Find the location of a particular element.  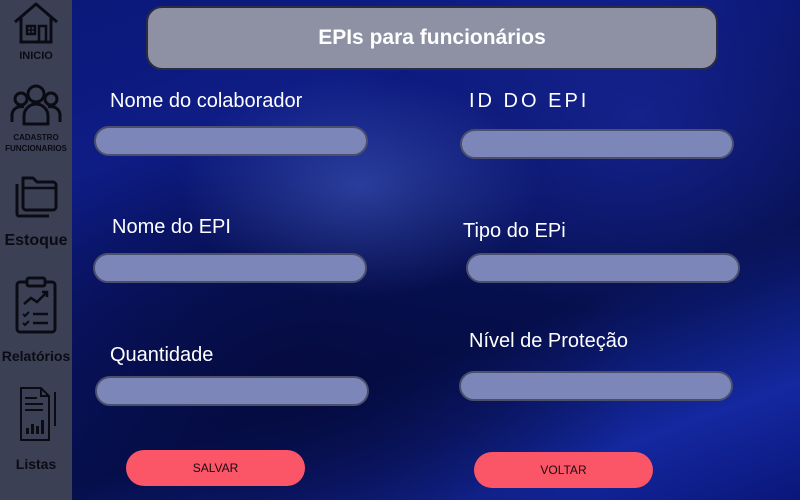

folders-icon is located at coordinates (36, 197).